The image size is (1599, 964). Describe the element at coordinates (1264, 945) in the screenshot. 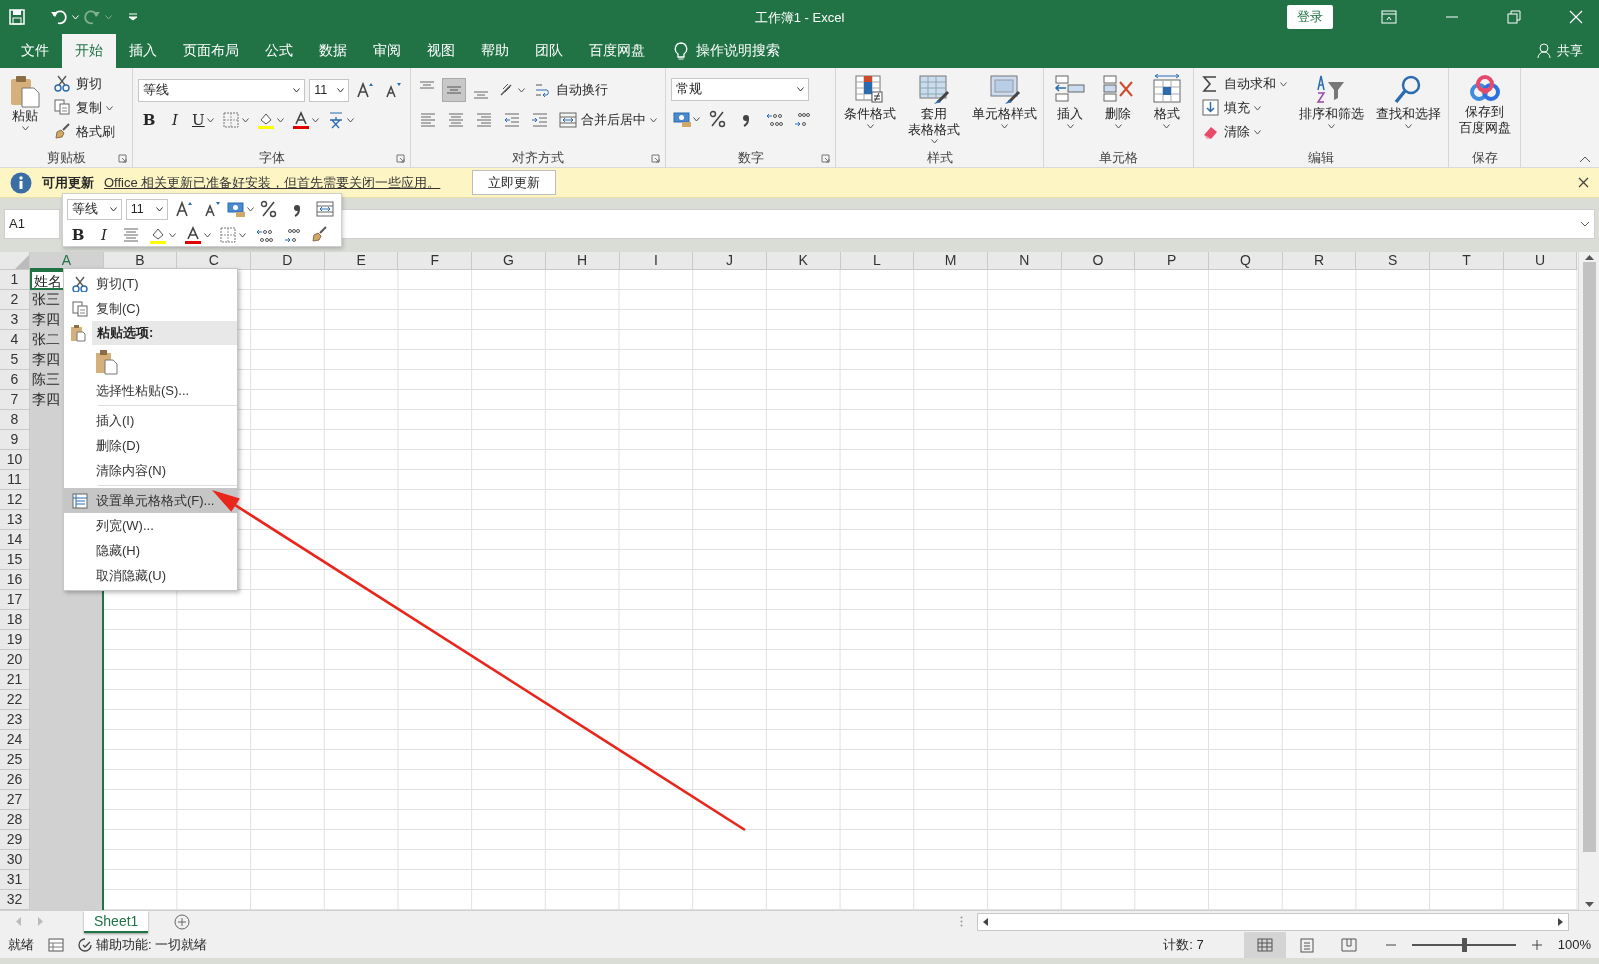

I see `view-button` at that location.